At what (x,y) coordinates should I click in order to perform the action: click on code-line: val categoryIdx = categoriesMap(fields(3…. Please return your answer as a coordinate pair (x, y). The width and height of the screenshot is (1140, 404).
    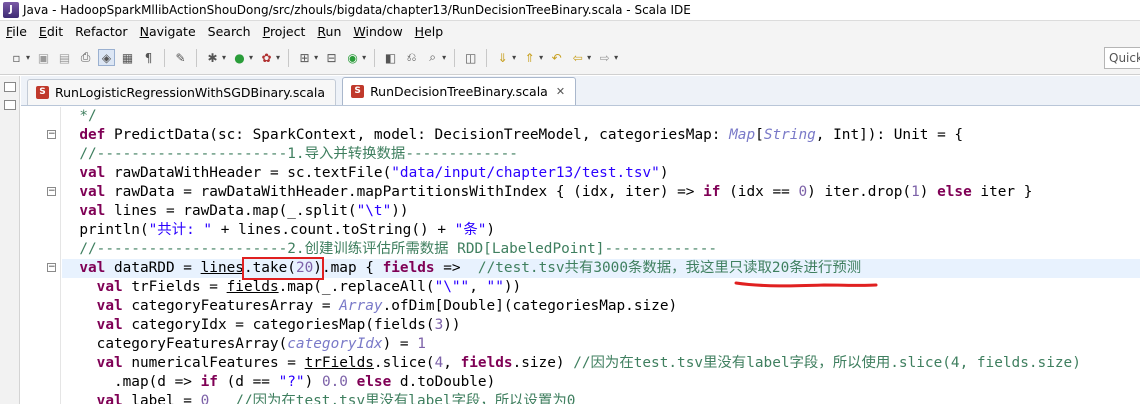
    Looking at the image, I should click on (278, 325).